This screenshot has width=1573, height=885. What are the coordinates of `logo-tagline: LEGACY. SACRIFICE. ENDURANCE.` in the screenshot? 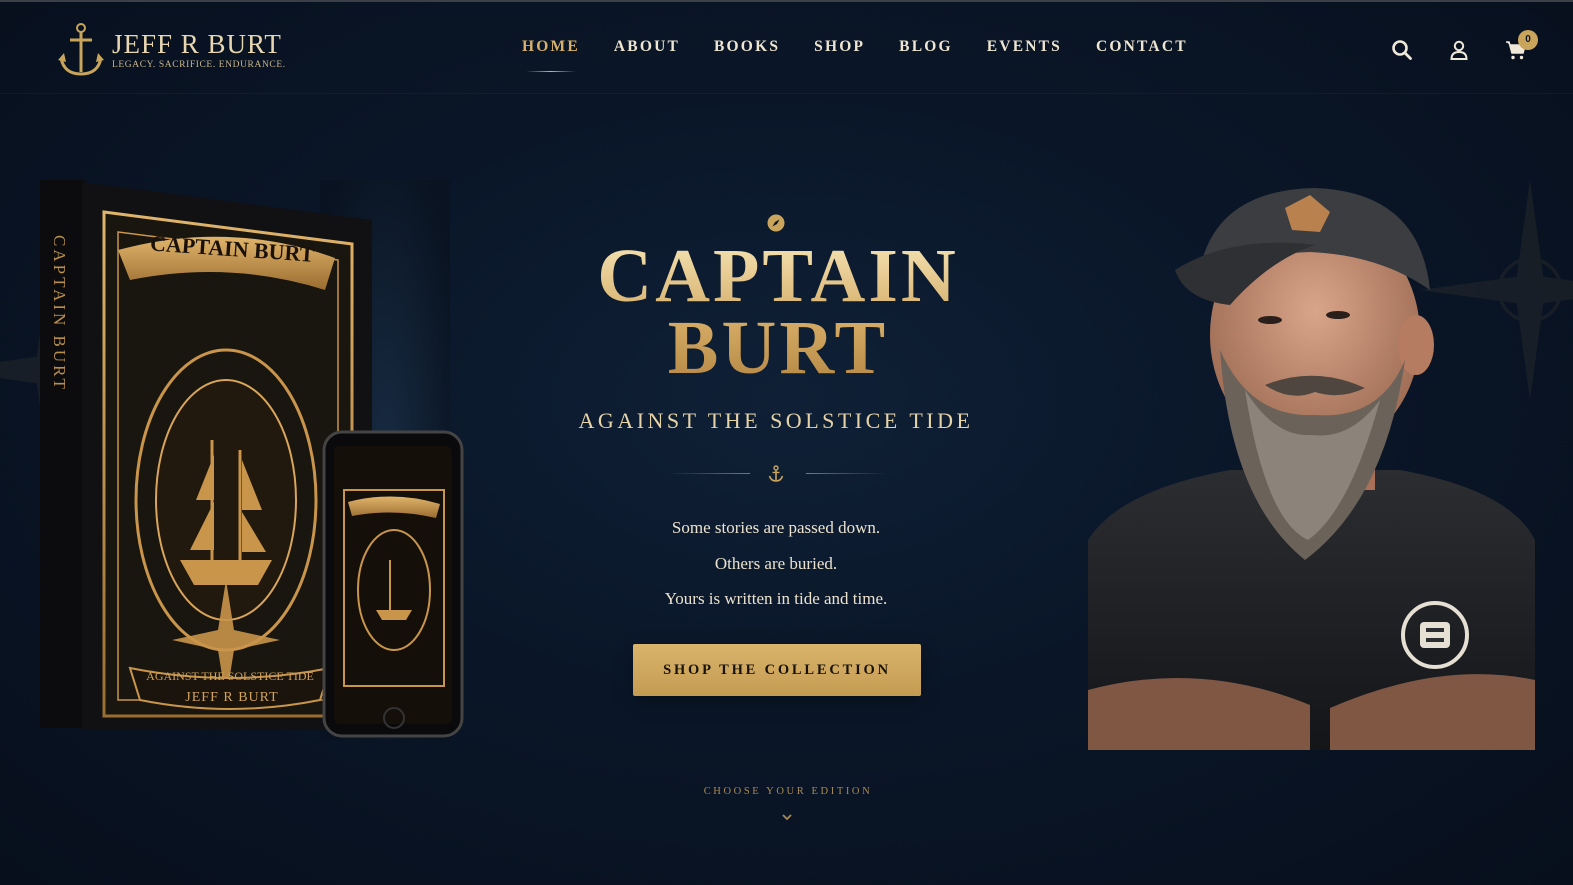 It's located at (199, 65).